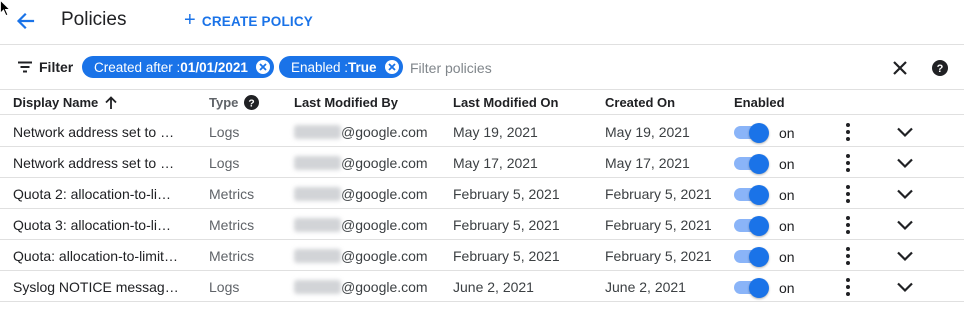  I want to click on column-label: Last Modified On, so click(506, 102).